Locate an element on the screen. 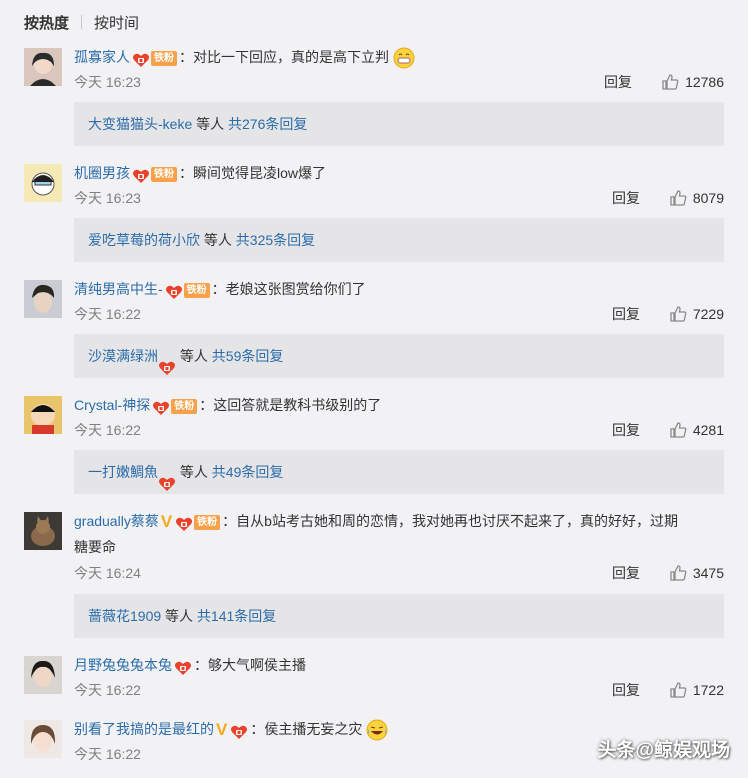  replies-summary: 沙漠满绿洲 等人 共59条回复 is located at coordinates (399, 356).